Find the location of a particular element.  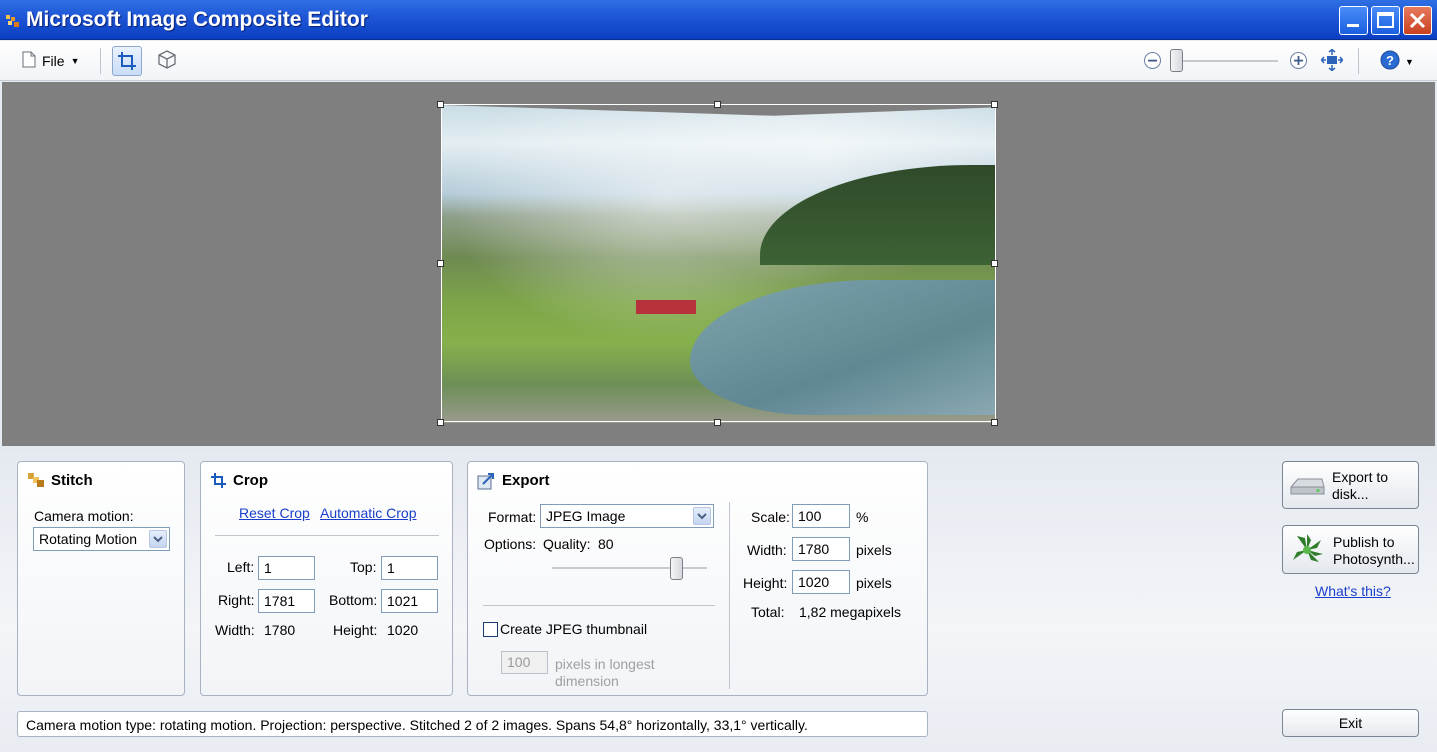

camera-motion-value: Rotating Motion is located at coordinates (88, 539).